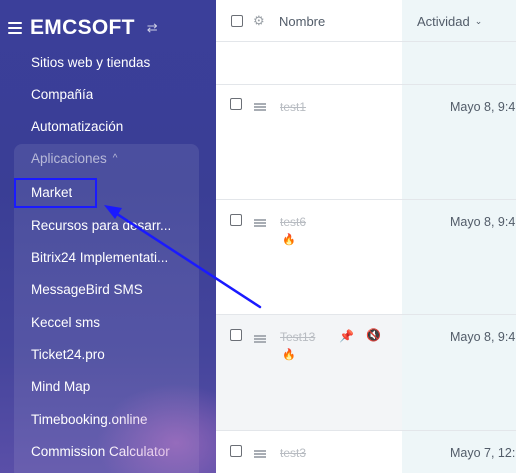  I want to click on task-name: test3, so click(293, 453).